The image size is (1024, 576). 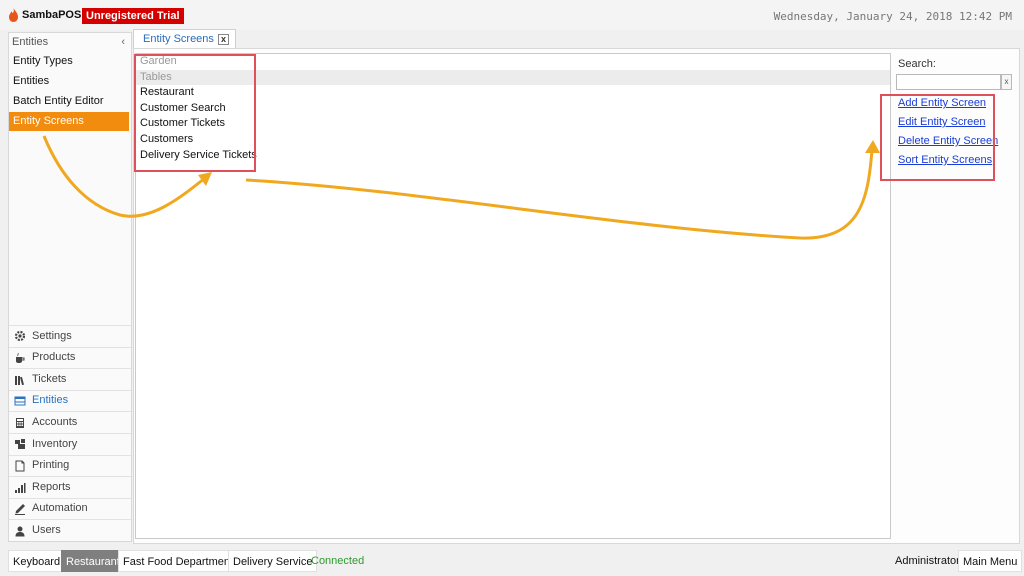 I want to click on section-label: Inventory, so click(x=55, y=443).